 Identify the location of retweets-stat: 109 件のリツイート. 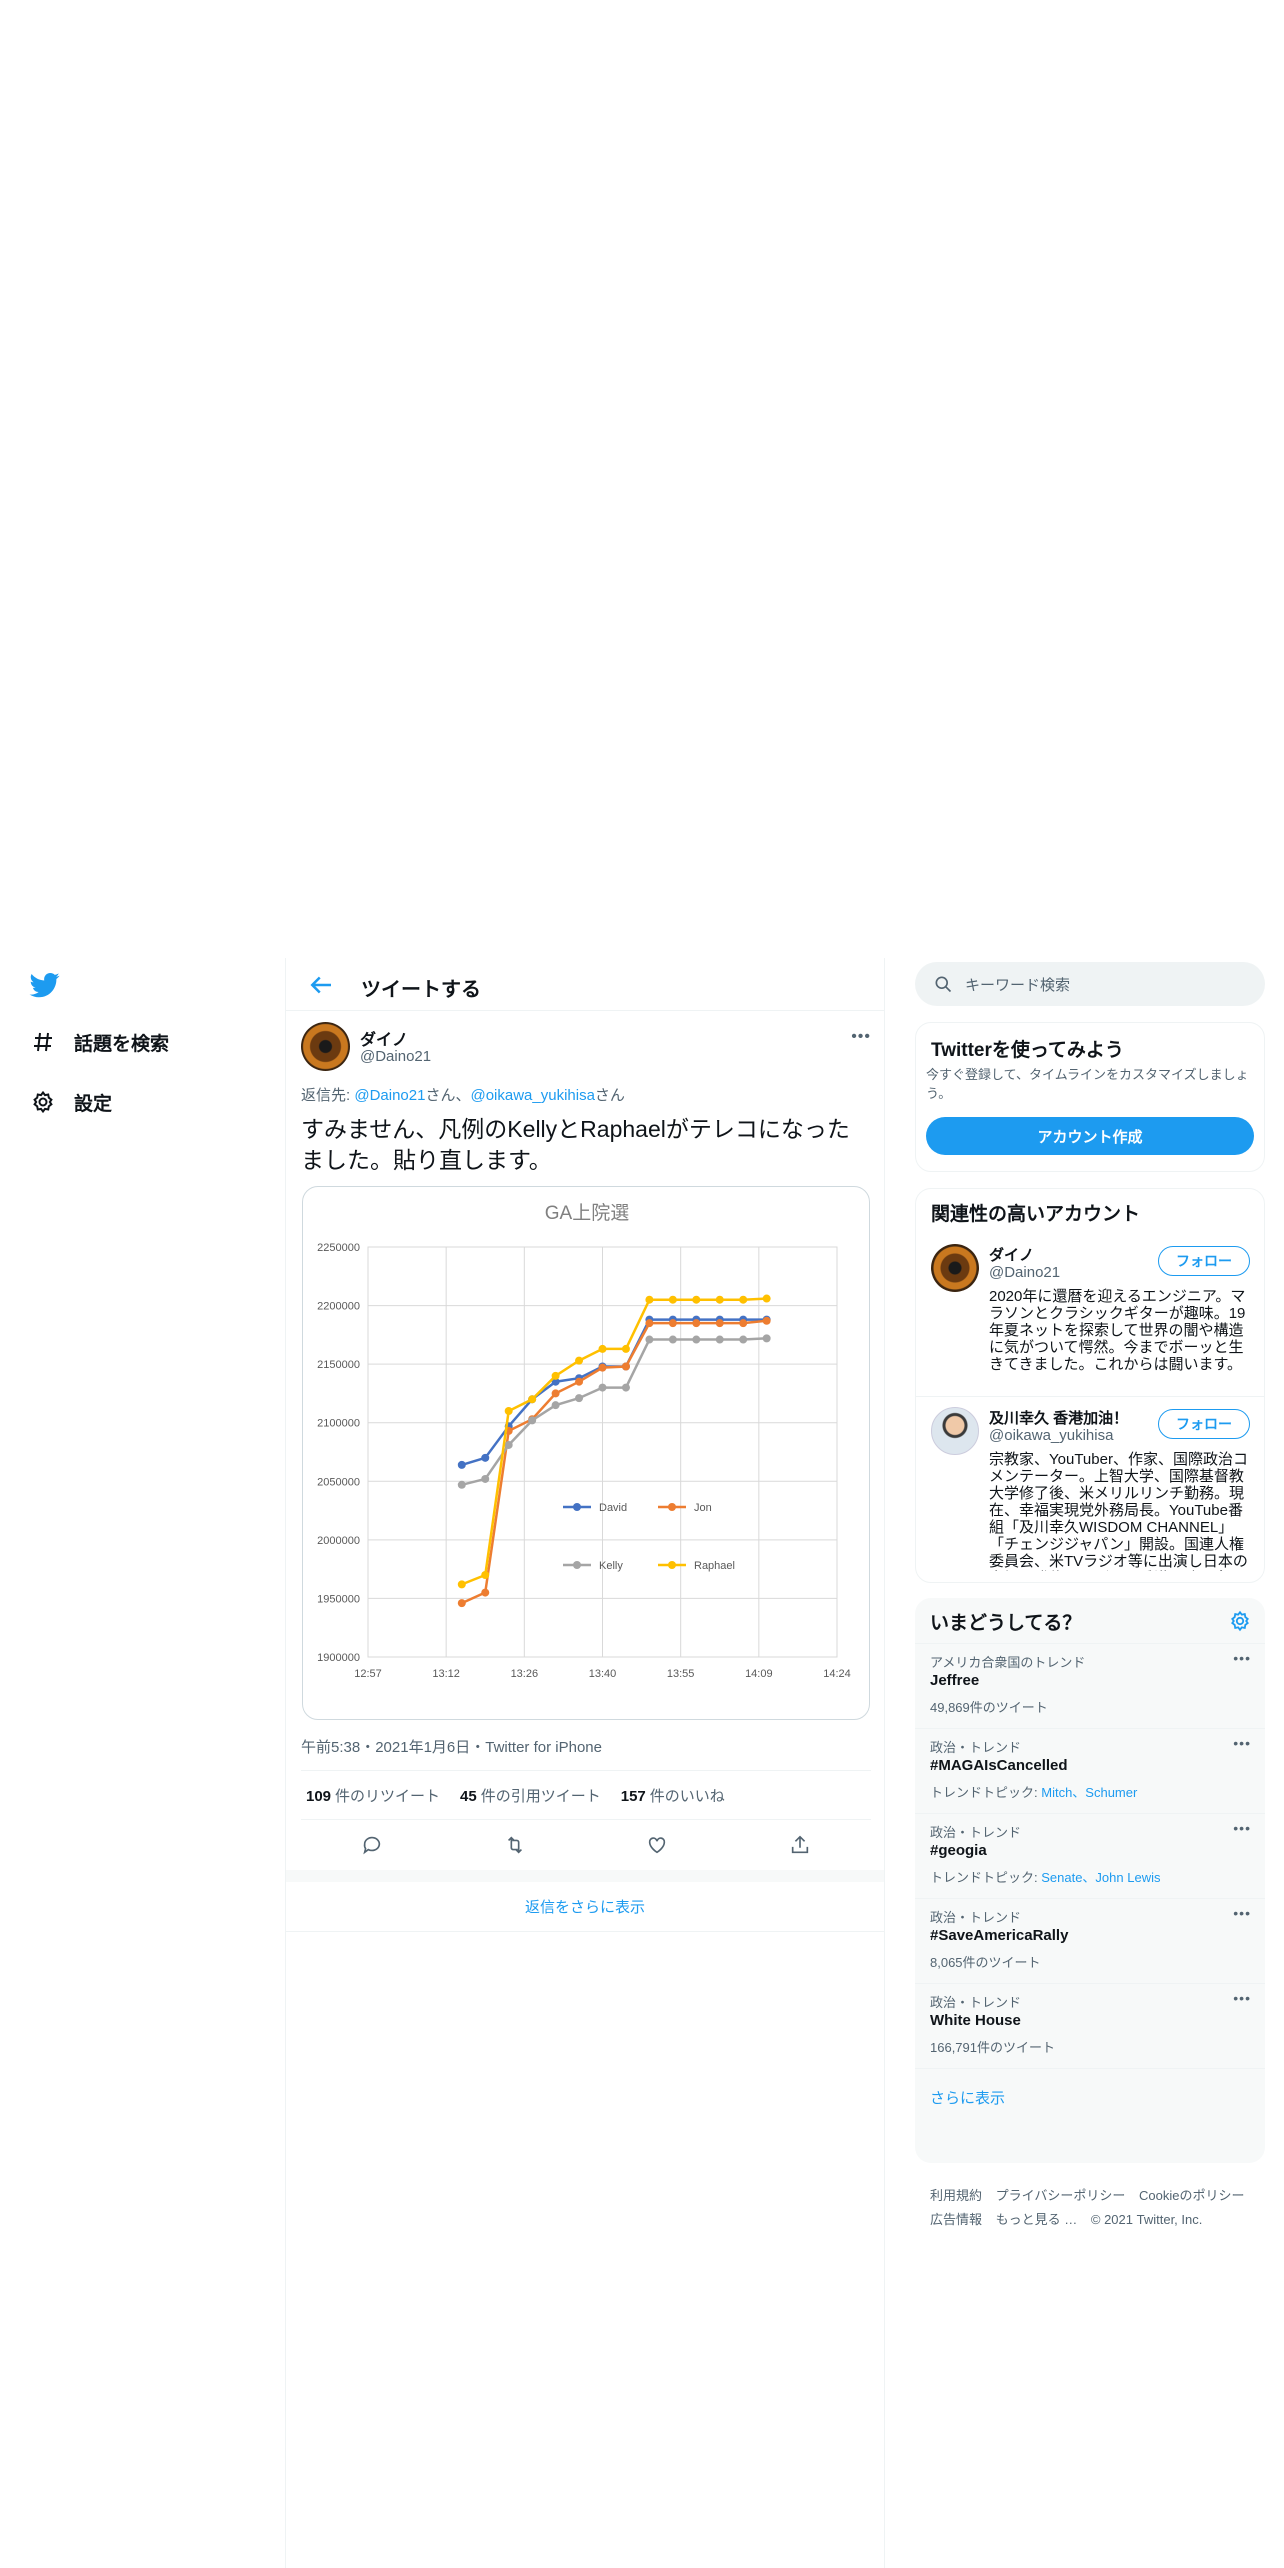
(373, 1795).